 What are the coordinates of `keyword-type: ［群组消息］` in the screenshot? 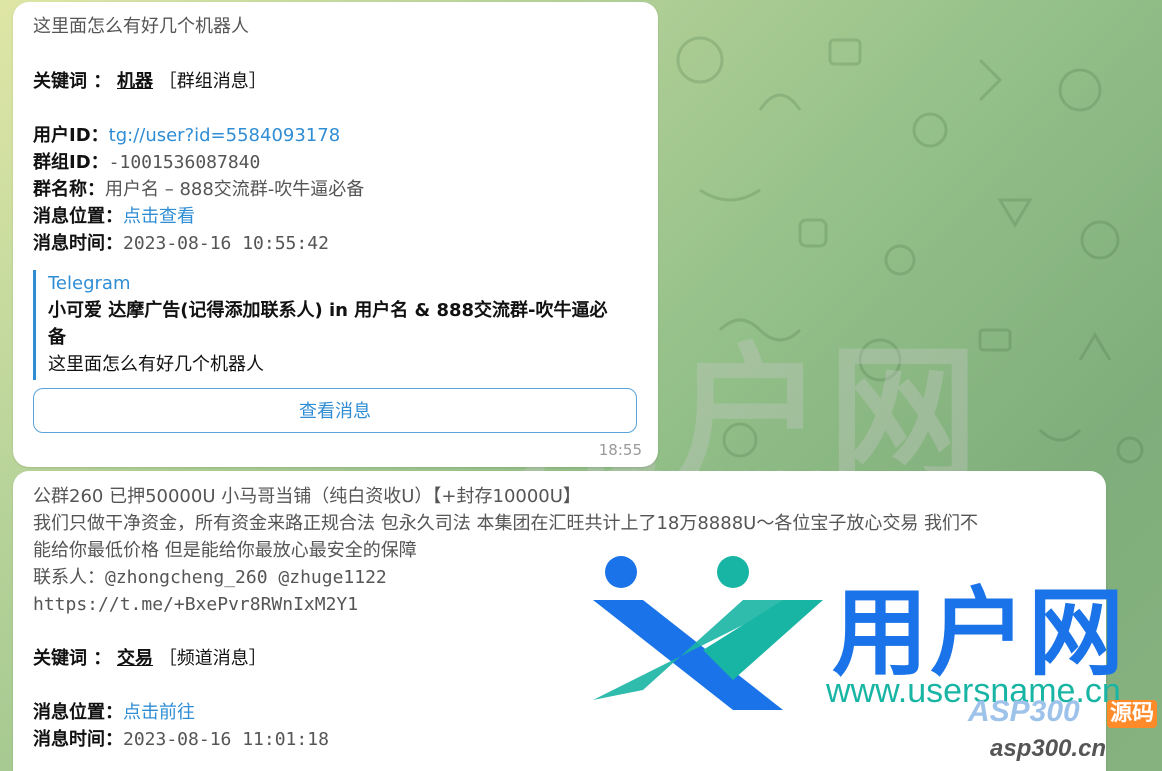 It's located at (212, 81).